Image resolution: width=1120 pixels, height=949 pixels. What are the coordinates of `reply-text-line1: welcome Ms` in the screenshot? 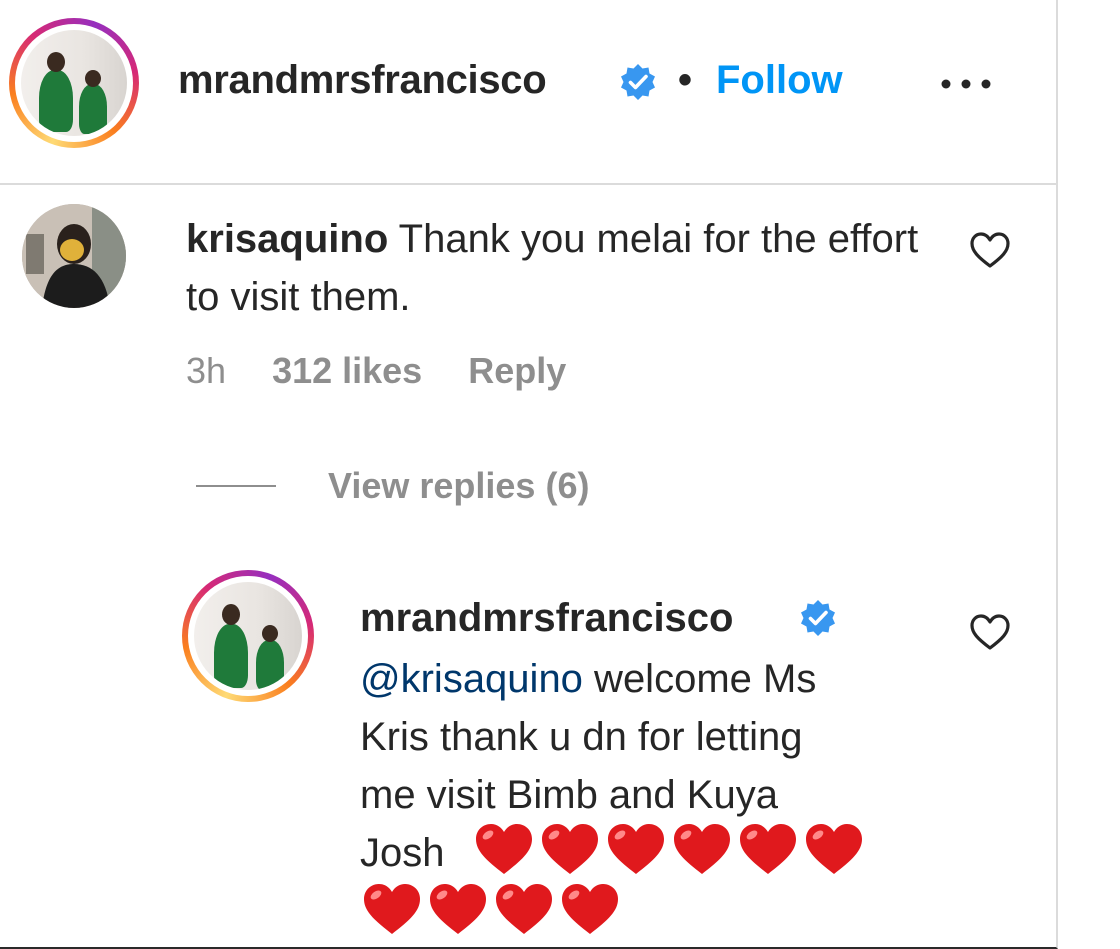 It's located at (699, 679).